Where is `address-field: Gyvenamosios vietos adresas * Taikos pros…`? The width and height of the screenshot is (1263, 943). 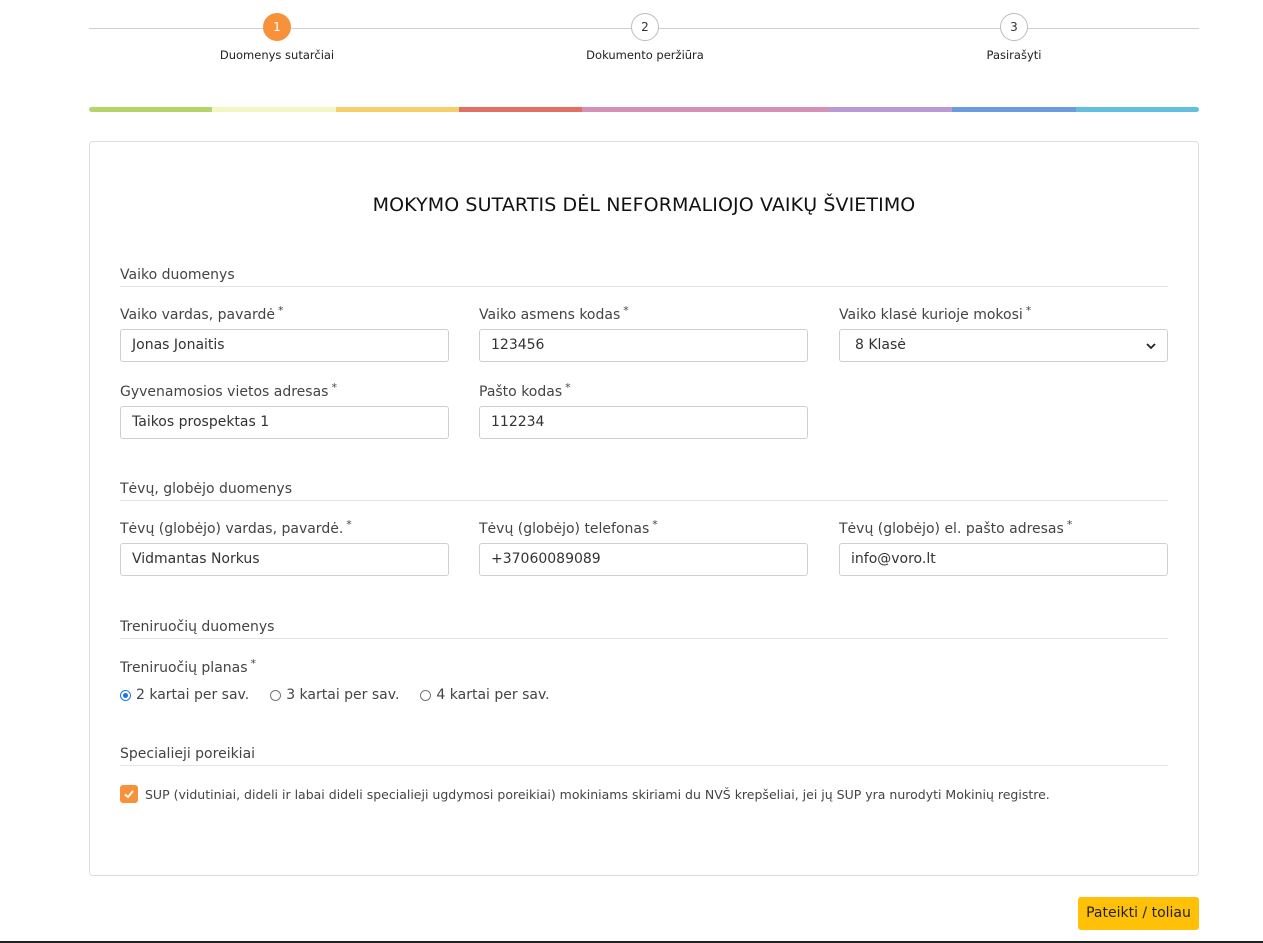 address-field: Gyvenamosios vietos adresas * Taikos pros… is located at coordinates (284, 410).